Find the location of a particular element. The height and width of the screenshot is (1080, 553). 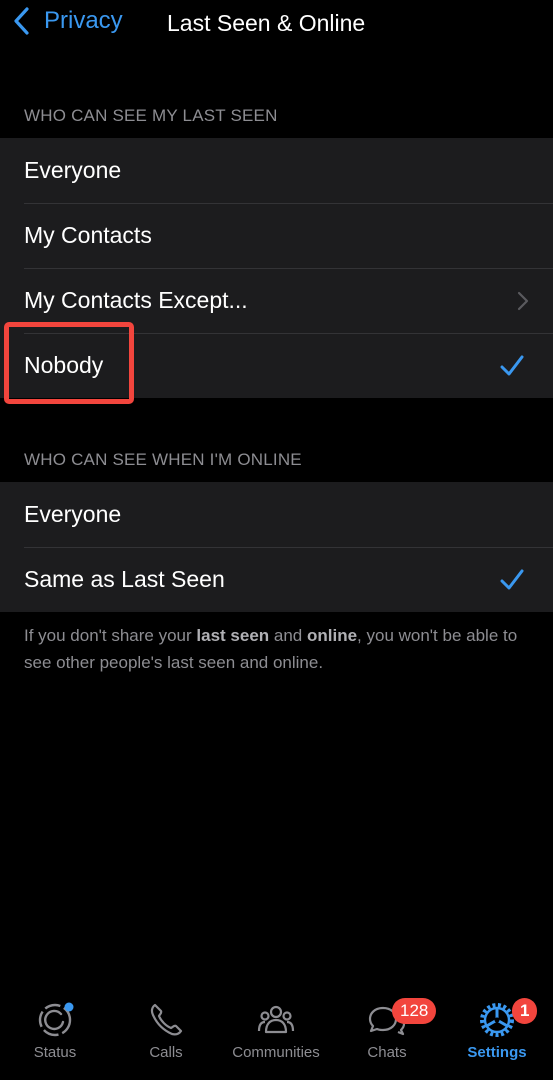

last-seen-option-my-contacts: My Contacts is located at coordinates (276, 235).